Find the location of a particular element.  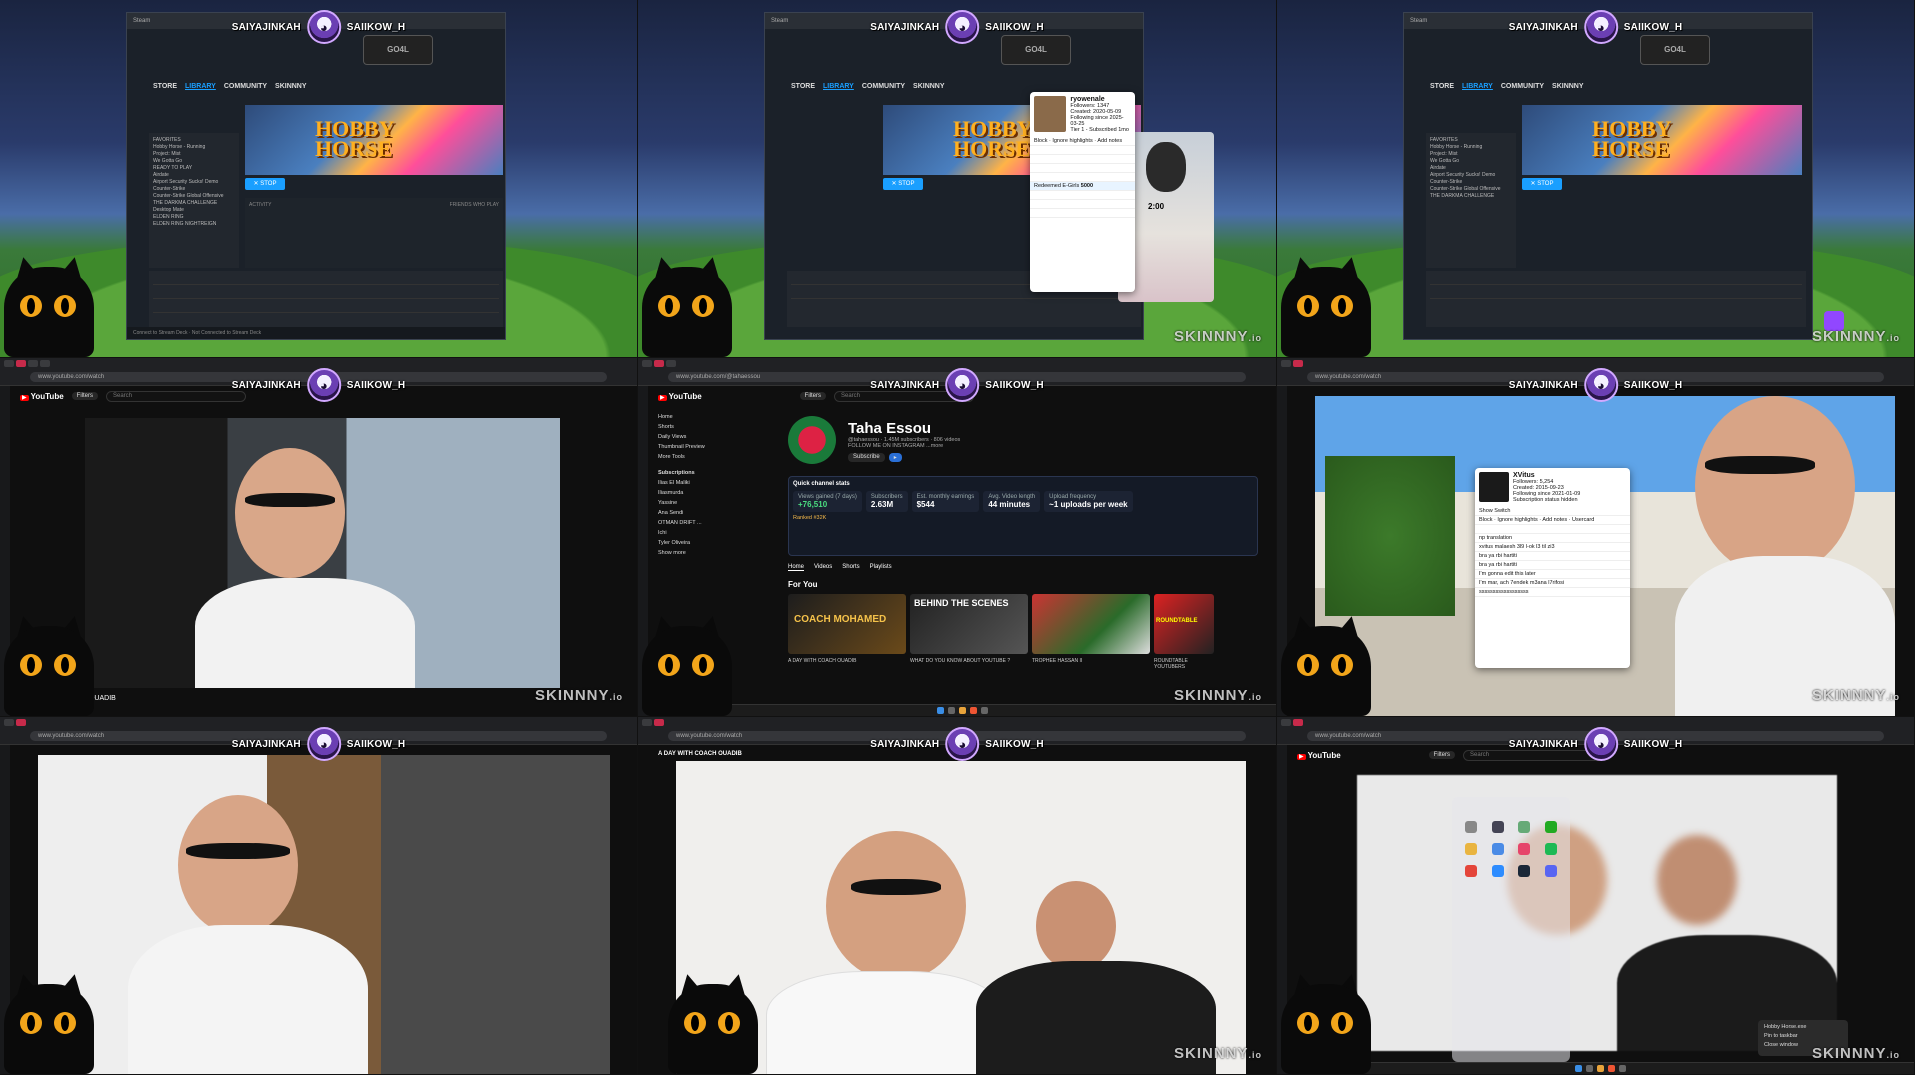

tab-videos: Videos is located at coordinates (823, 567).